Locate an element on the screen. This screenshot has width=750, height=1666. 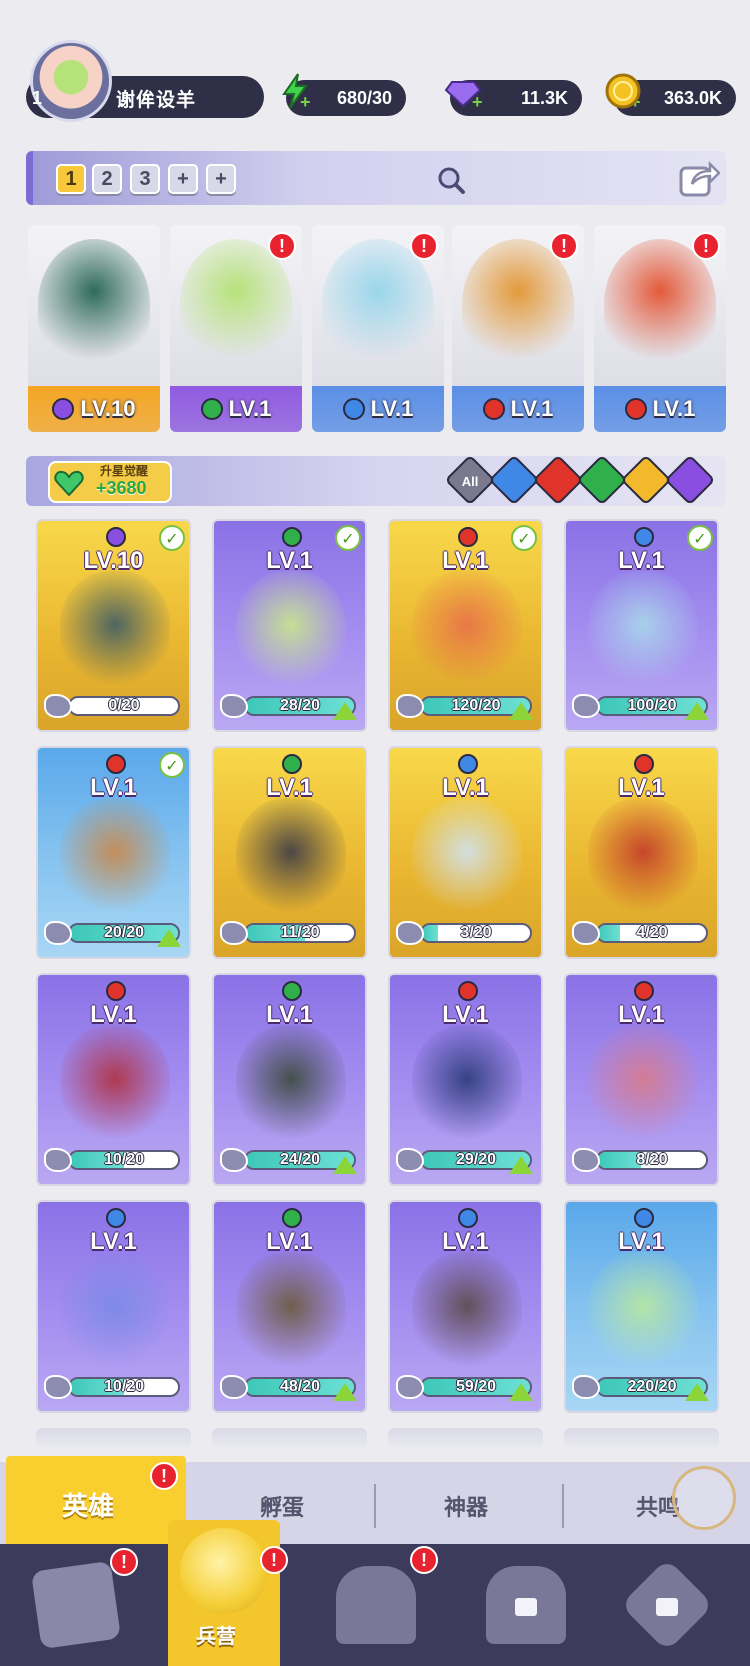
shard-progress-bar: 0/20 is located at coordinates (124, 706).